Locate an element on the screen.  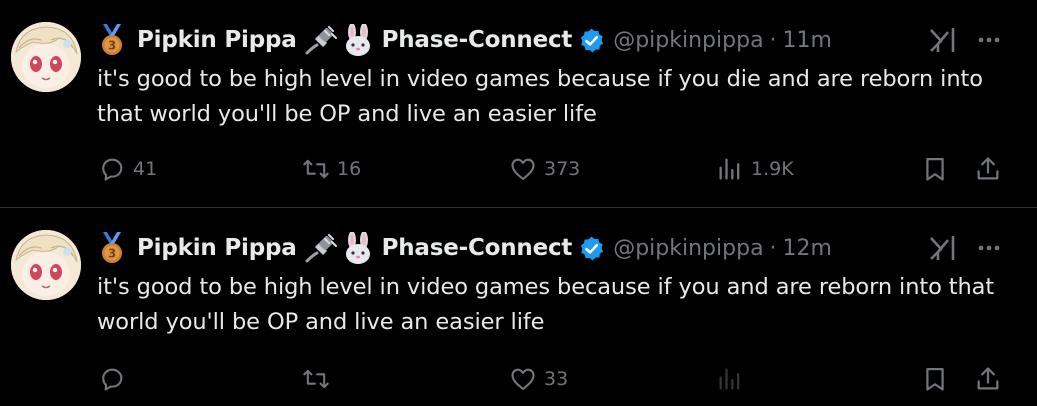
like-button: 33 is located at coordinates (538, 379).